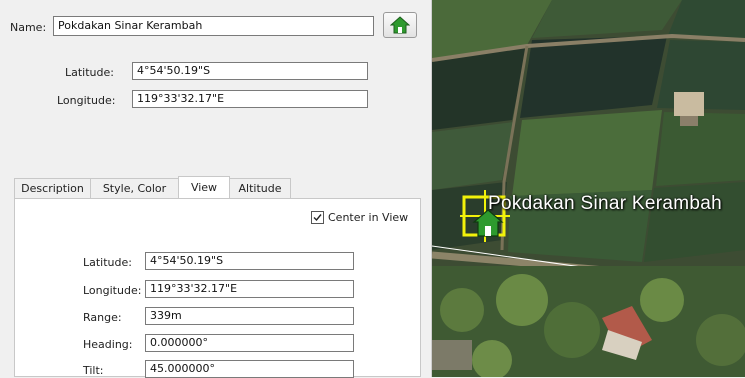 This screenshot has width=745, height=378. What do you see at coordinates (249, 261) in the screenshot?
I see `view-latitude-field: 4°54'50.19"S` at bounding box center [249, 261].